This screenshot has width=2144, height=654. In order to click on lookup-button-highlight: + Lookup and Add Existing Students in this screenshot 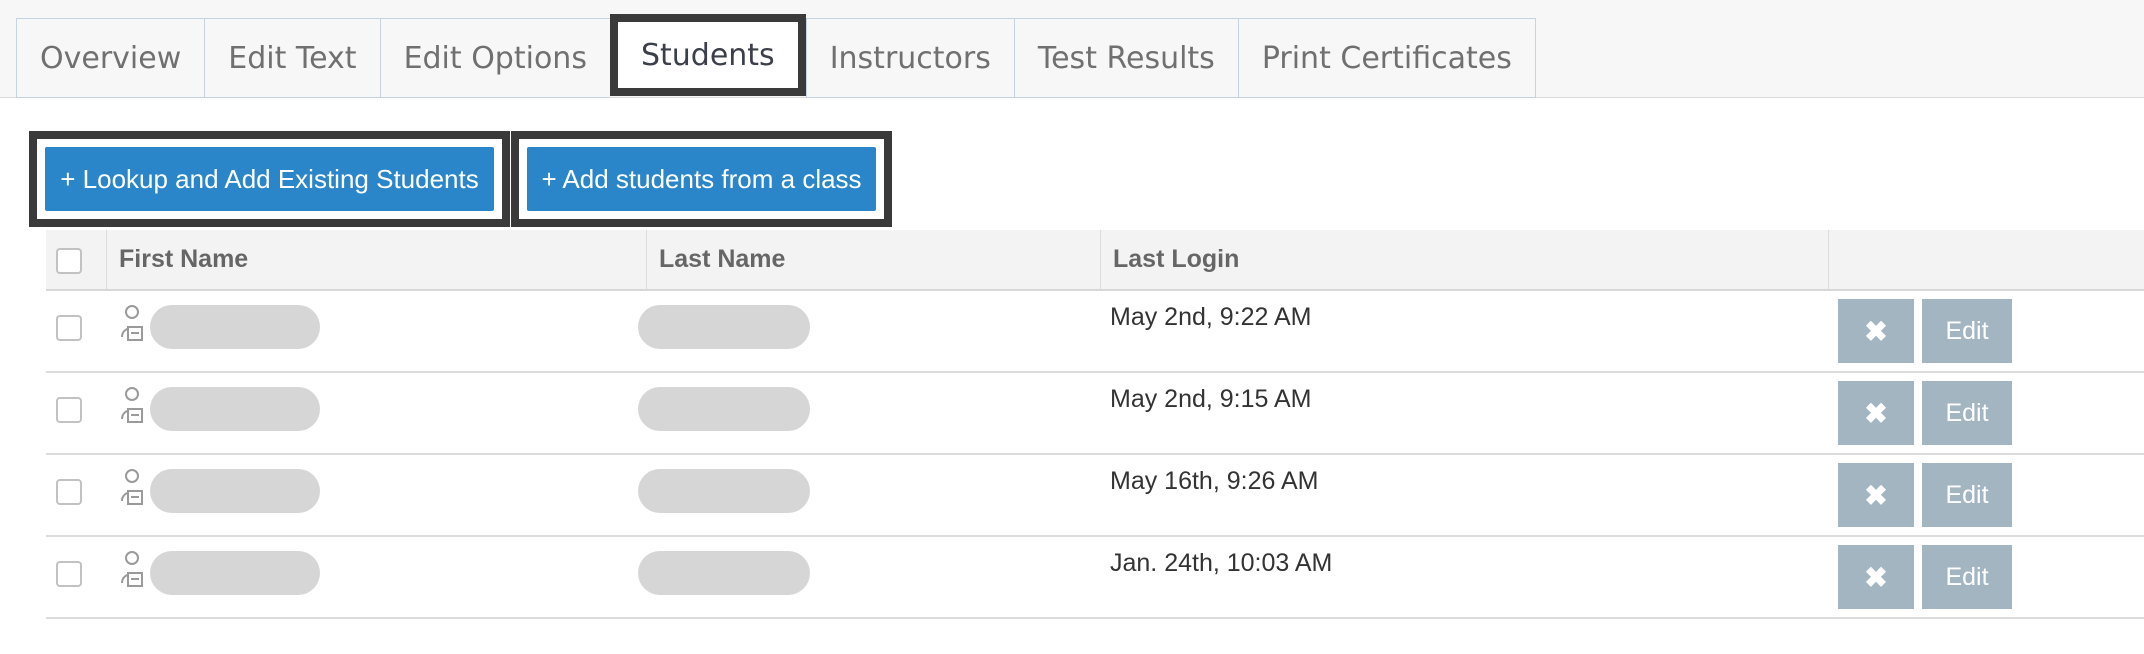, I will do `click(269, 179)`.